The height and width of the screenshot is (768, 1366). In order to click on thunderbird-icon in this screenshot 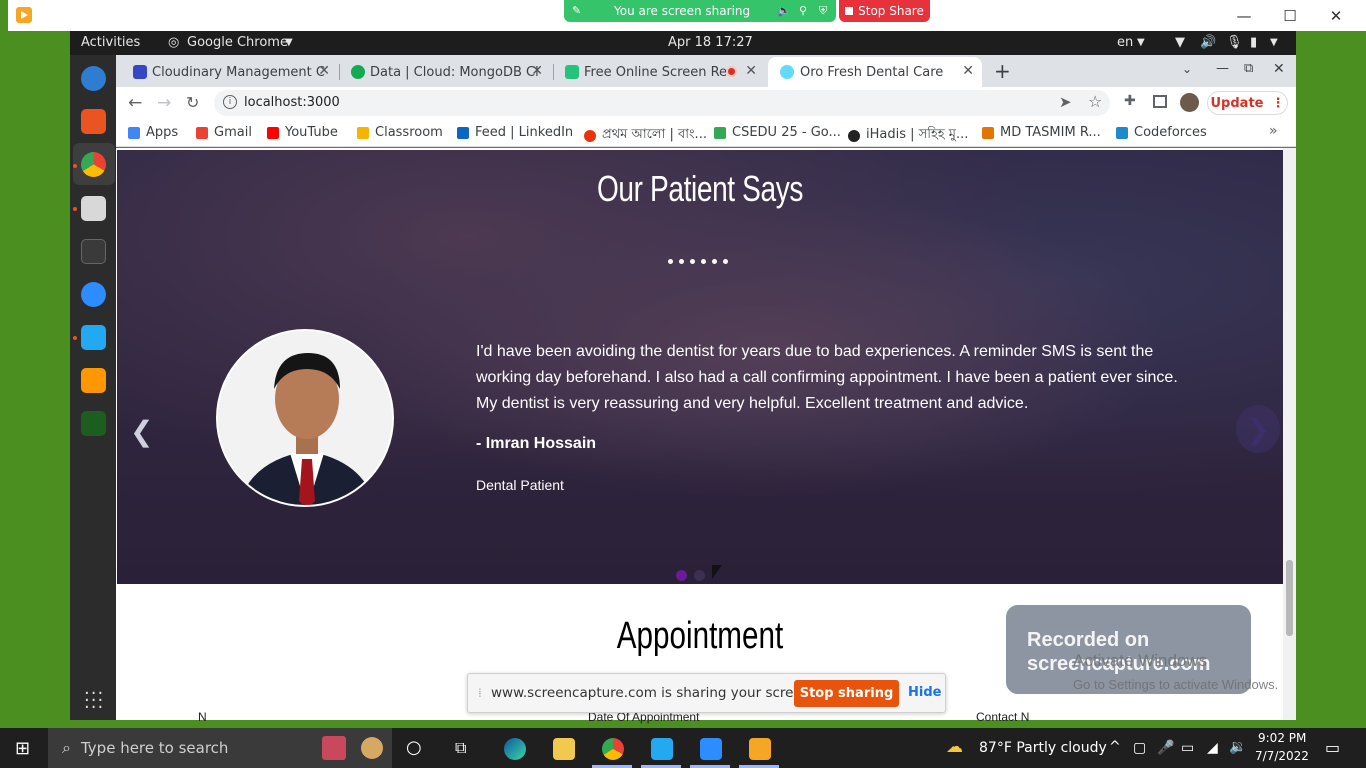, I will do `click(93, 78)`.